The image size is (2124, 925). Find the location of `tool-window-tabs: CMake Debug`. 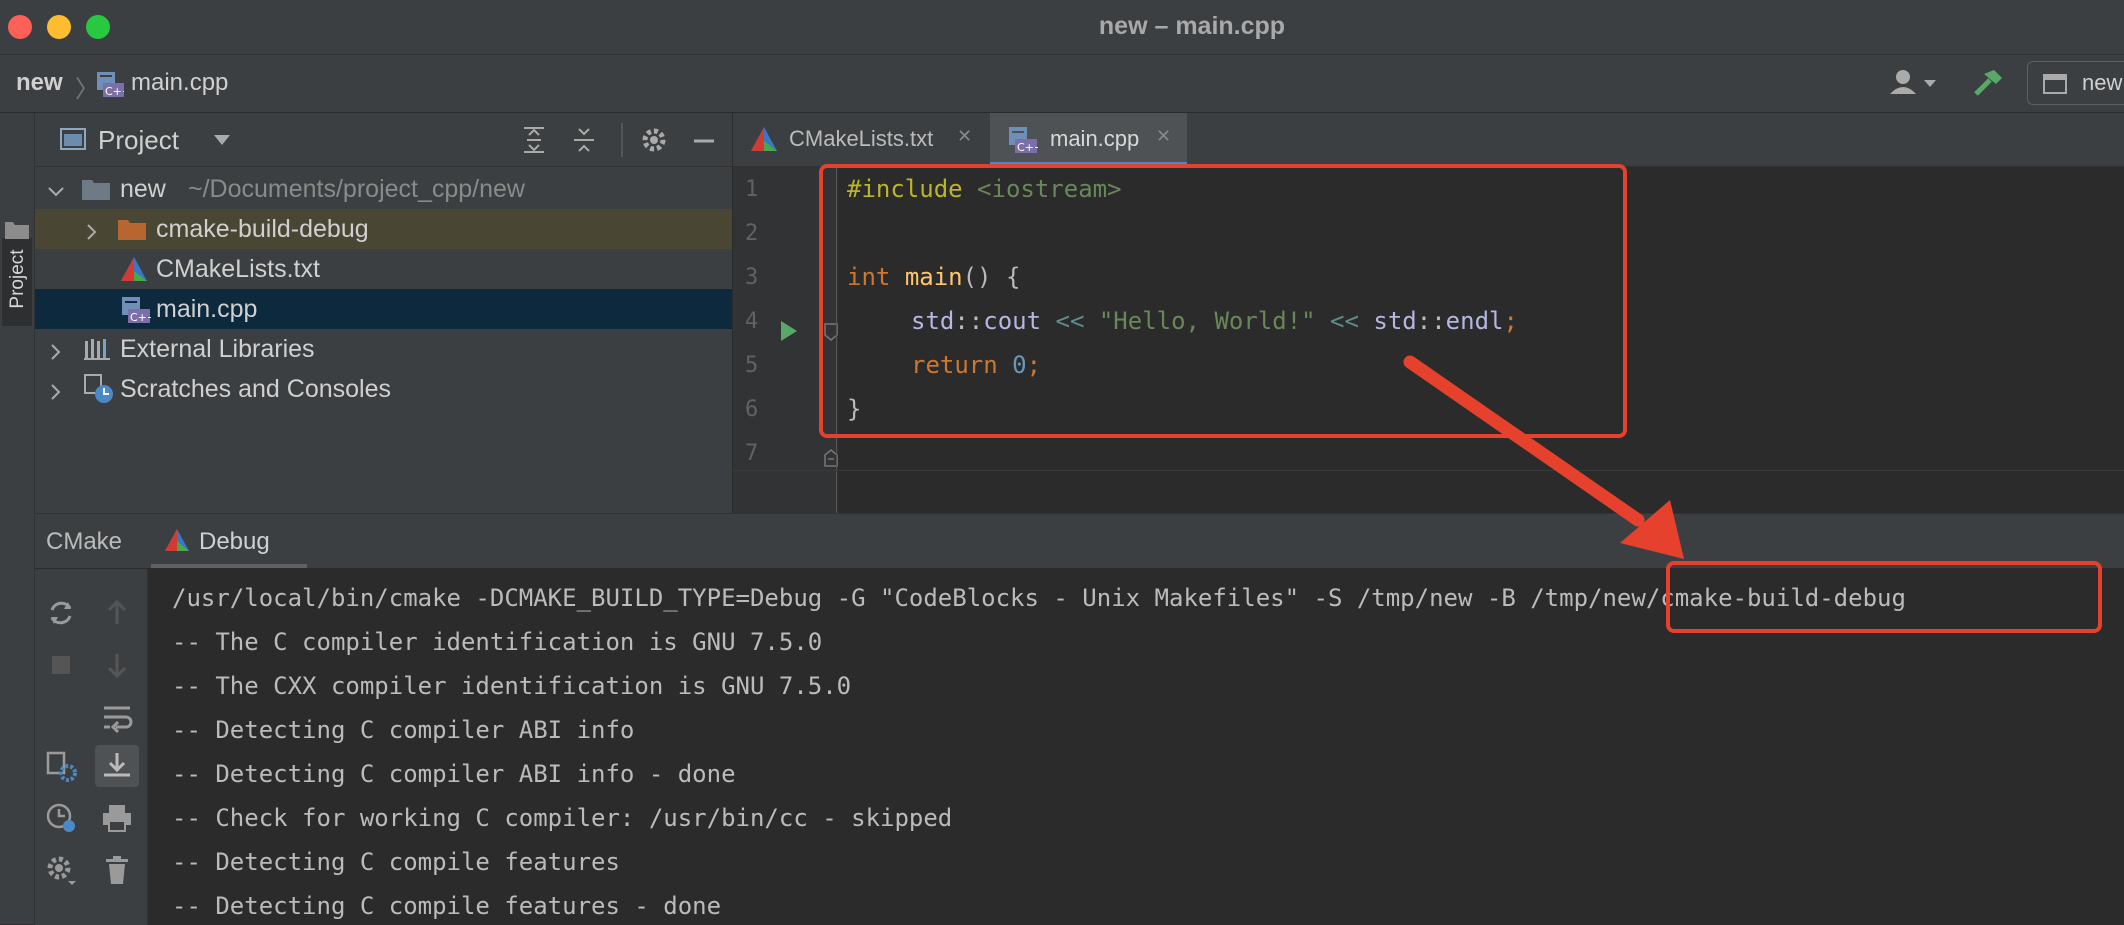

tool-window-tabs: CMake Debug is located at coordinates (1079, 541).